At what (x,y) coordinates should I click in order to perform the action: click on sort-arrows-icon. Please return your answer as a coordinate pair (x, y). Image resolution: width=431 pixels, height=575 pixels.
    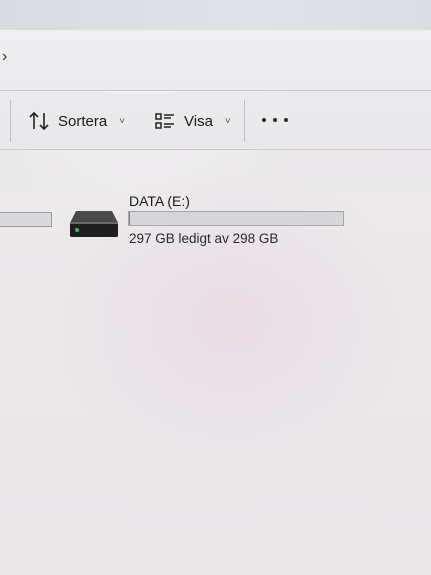
    Looking at the image, I should click on (39, 121).